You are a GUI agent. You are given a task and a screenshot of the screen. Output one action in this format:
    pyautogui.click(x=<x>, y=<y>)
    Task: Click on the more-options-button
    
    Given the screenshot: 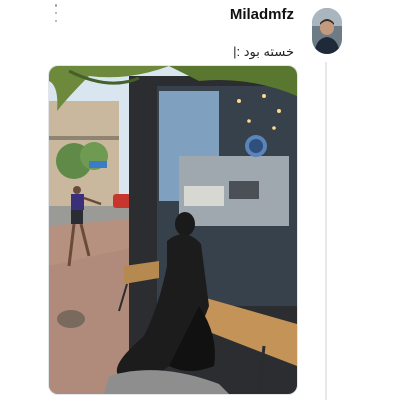 What is the action you would take?
    pyautogui.click(x=56, y=13)
    